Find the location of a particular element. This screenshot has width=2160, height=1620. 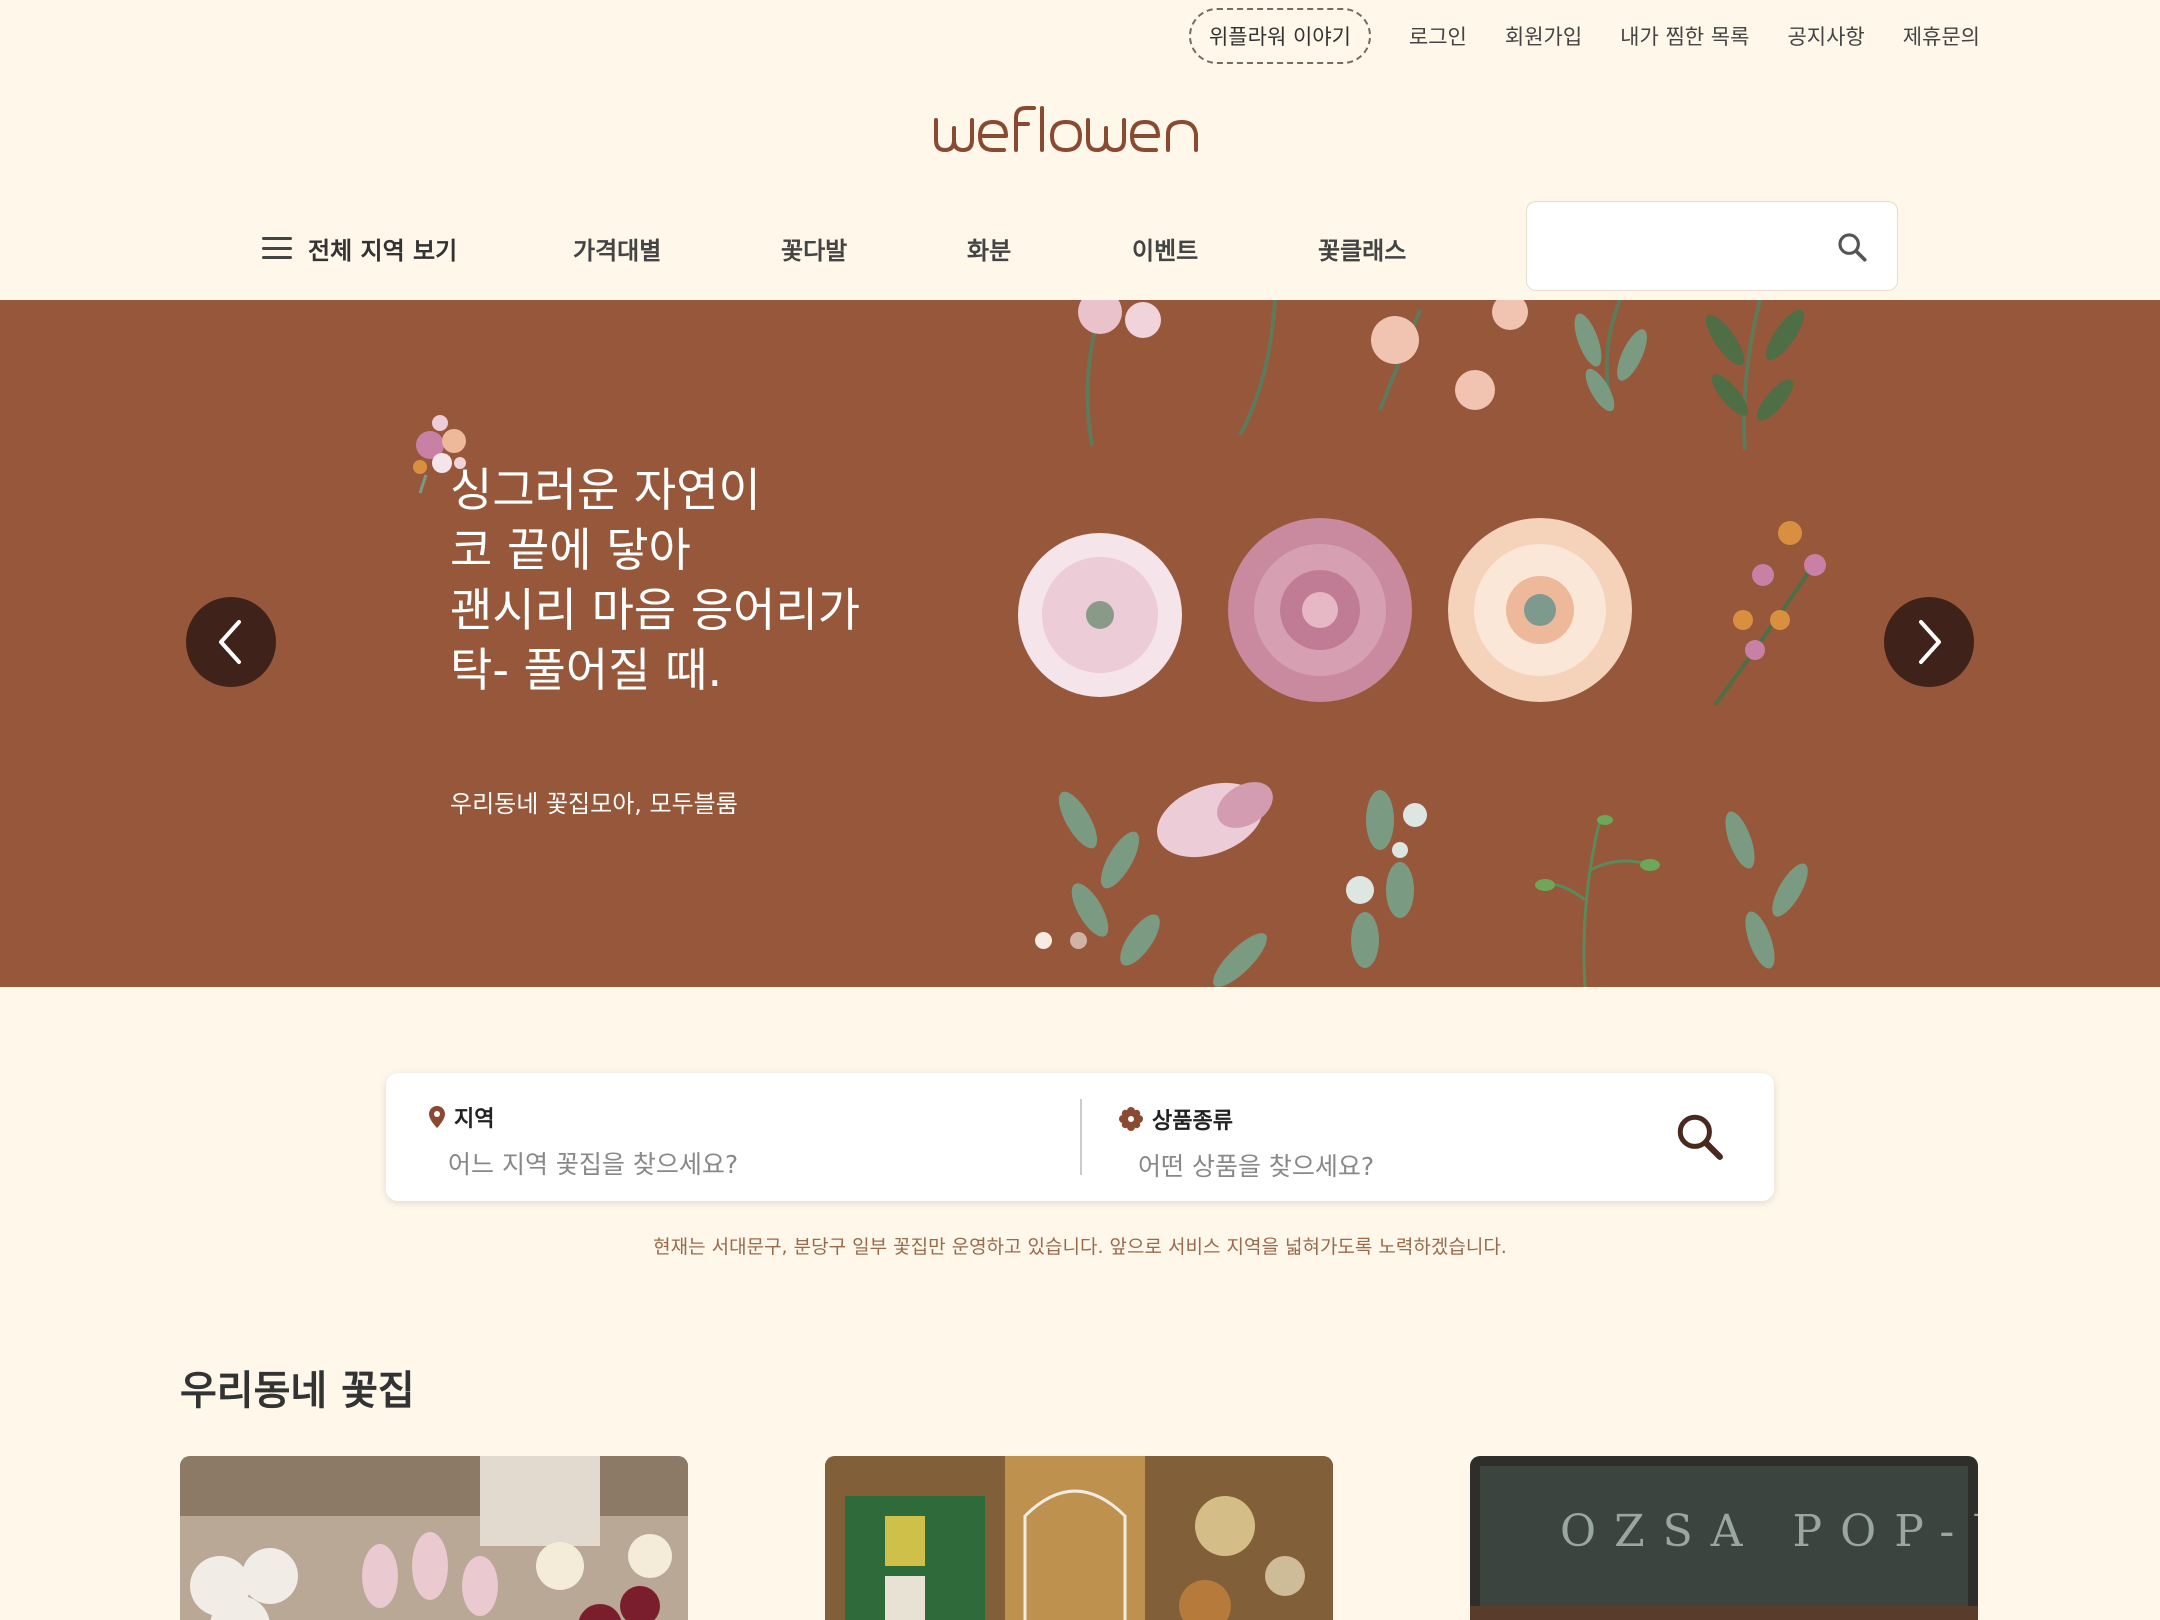

nav-item-flower-class: 꽃클래스 is located at coordinates (1362, 248).